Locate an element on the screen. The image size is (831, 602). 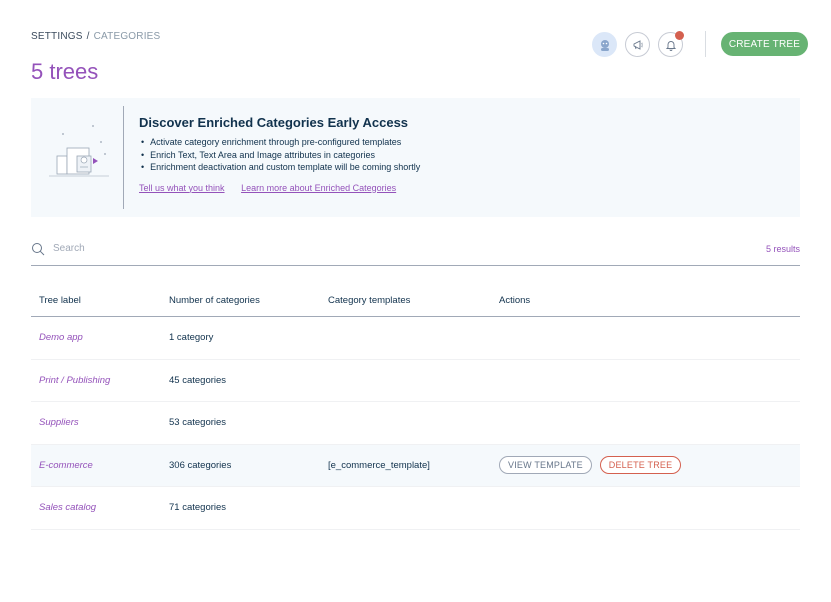
bell-icon is located at coordinates (670, 45).